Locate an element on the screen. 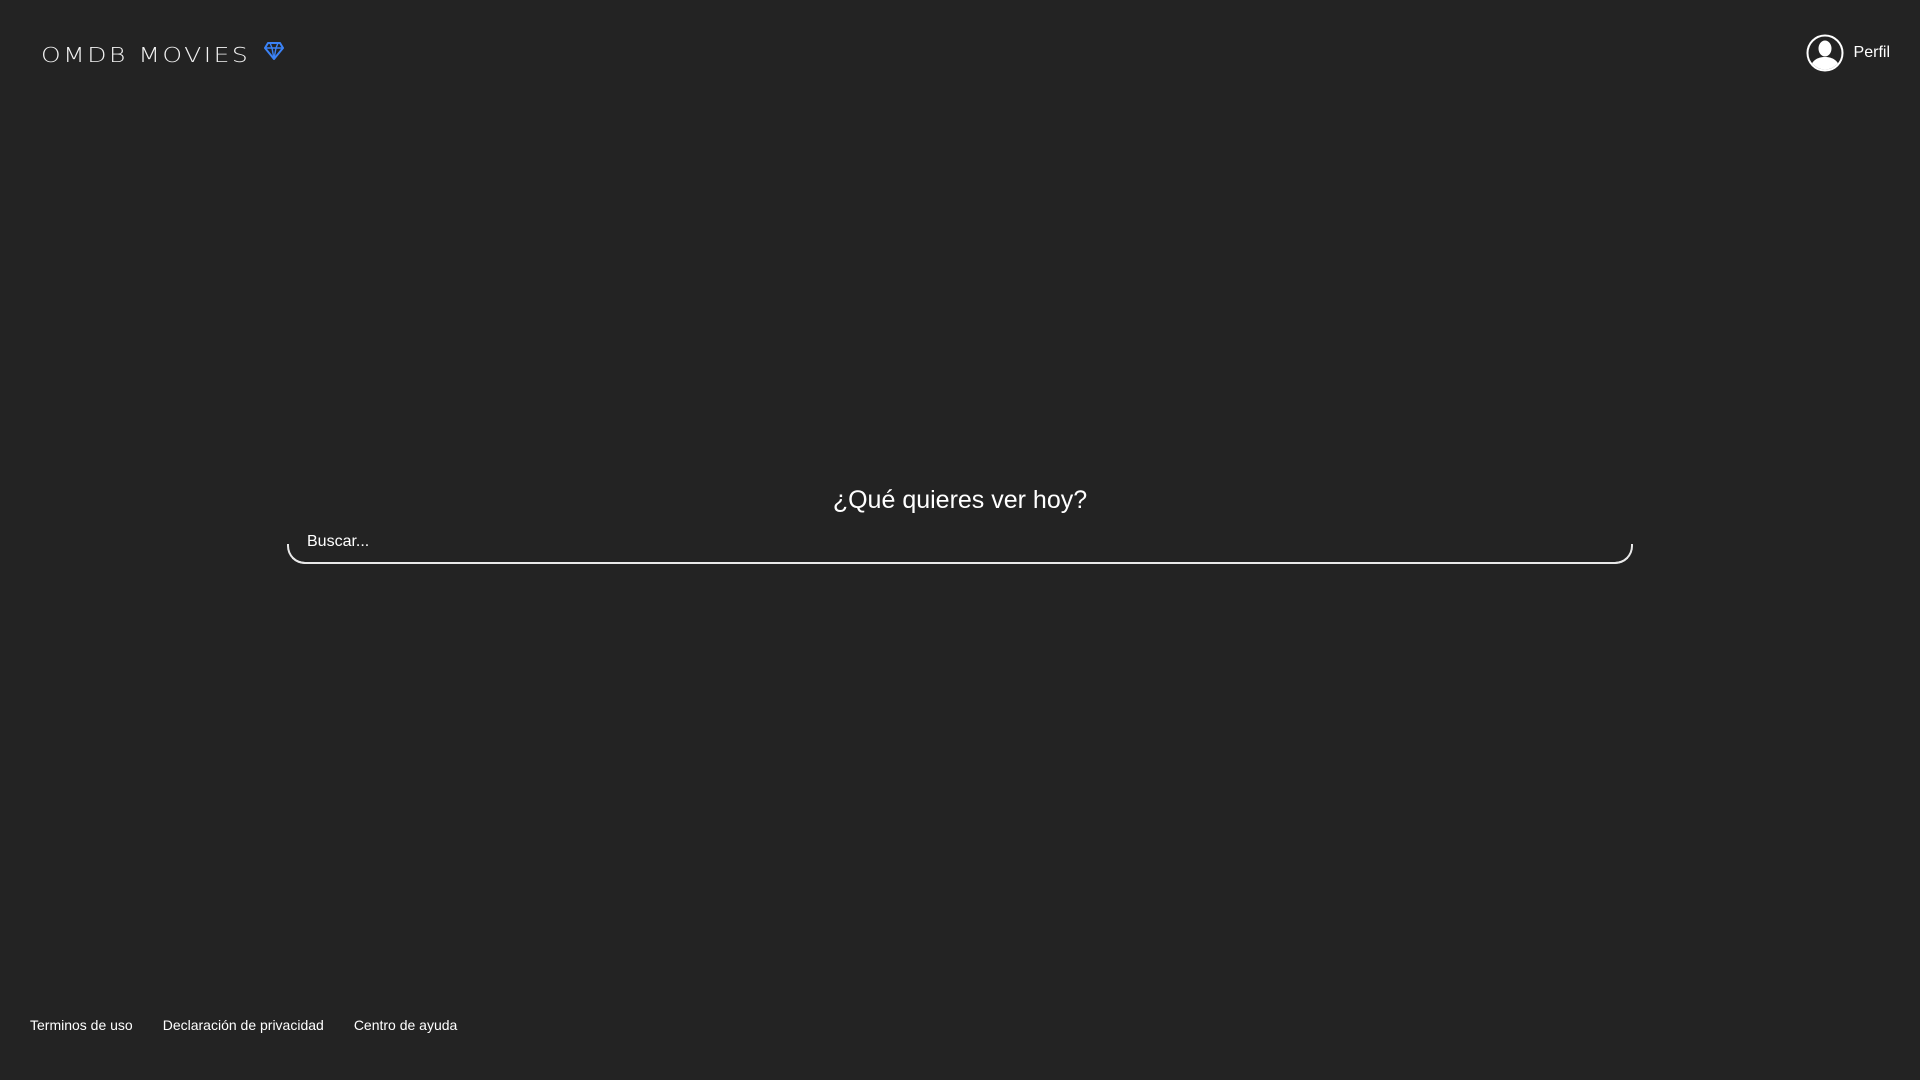 The image size is (1920, 1080). header: omdb movies Perfil is located at coordinates (960, 55).